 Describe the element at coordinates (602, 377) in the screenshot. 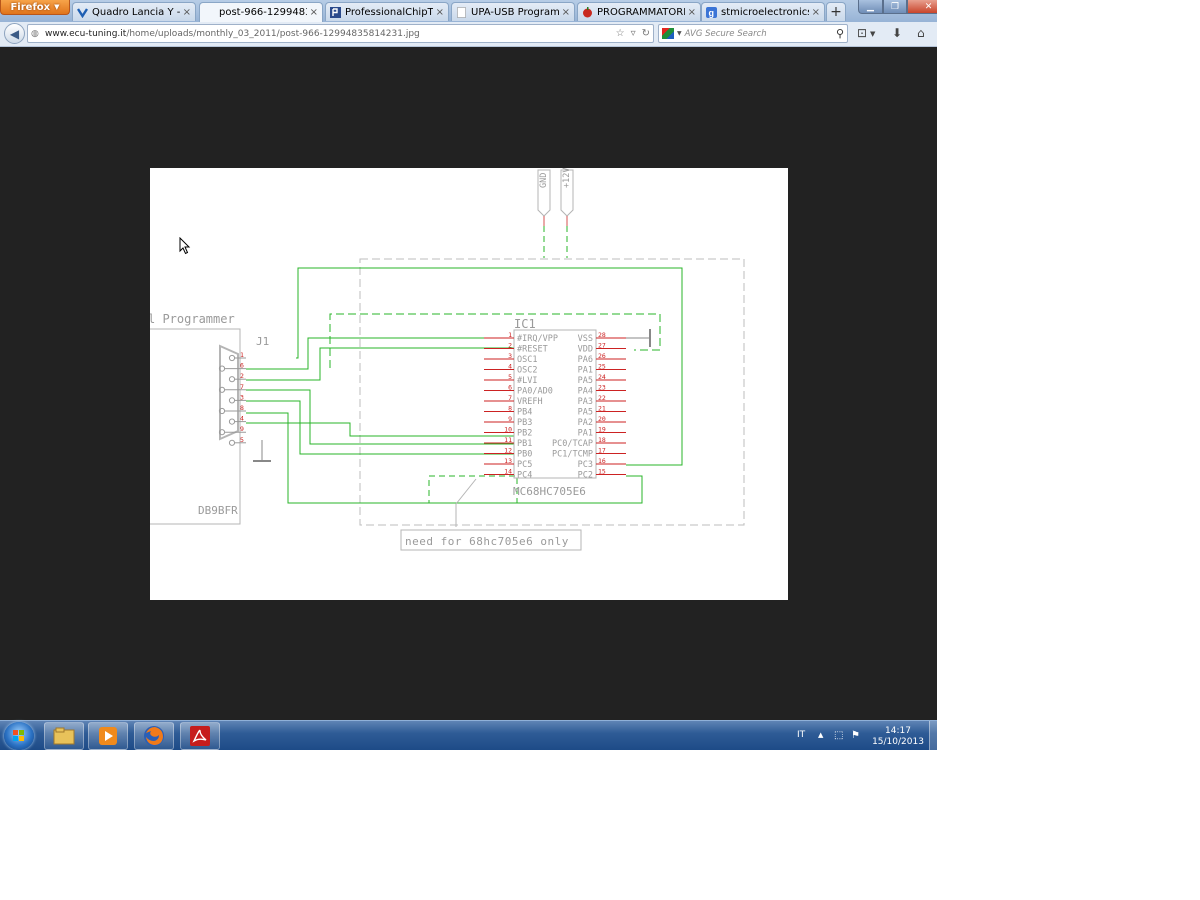

I see `ic-pin-number: 24` at that location.